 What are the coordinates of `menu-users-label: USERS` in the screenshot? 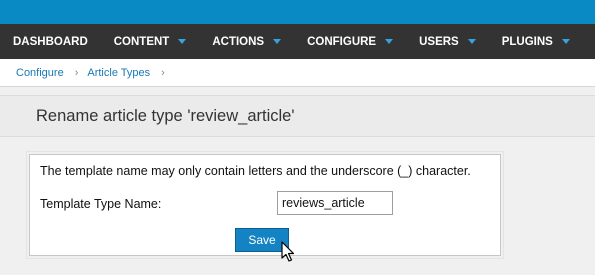 It's located at (439, 41).